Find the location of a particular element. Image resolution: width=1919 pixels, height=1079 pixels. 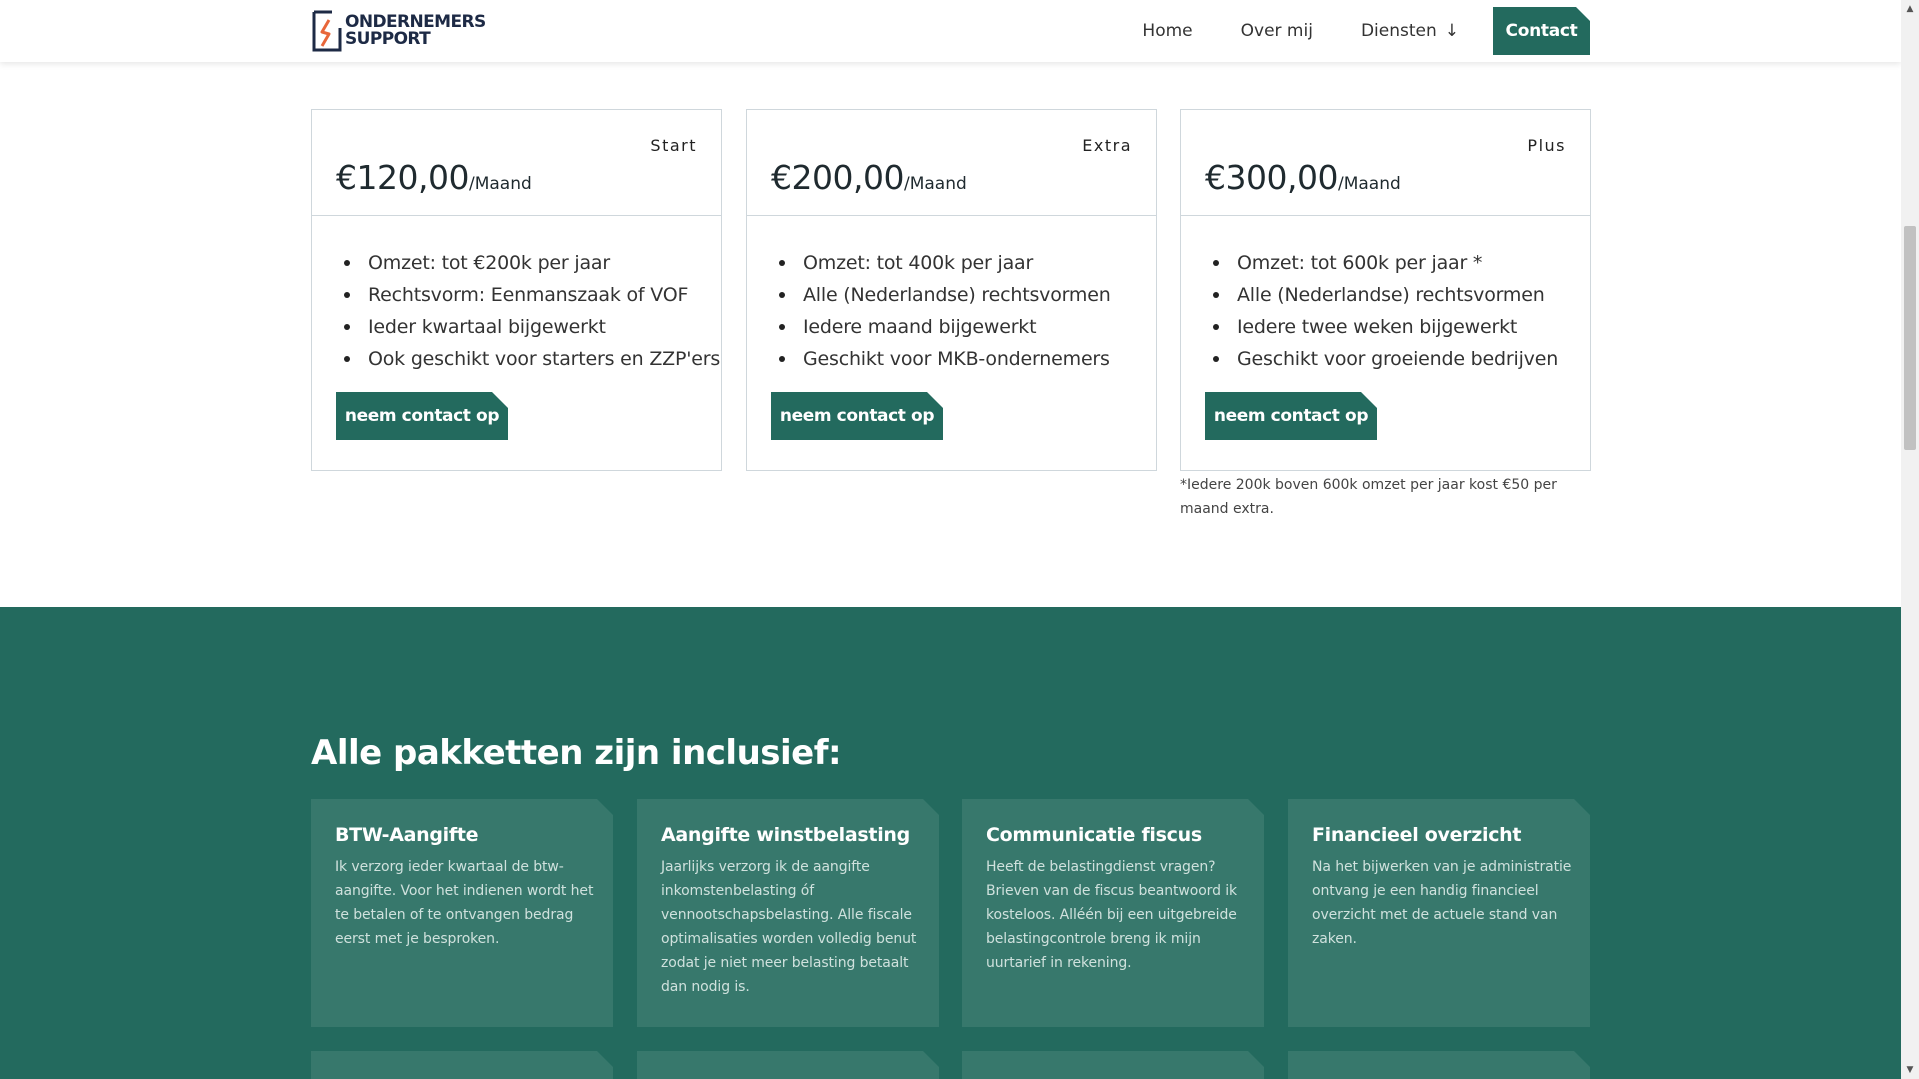

list-item: Iedere maand bijgewerkt is located at coordinates (967, 327).